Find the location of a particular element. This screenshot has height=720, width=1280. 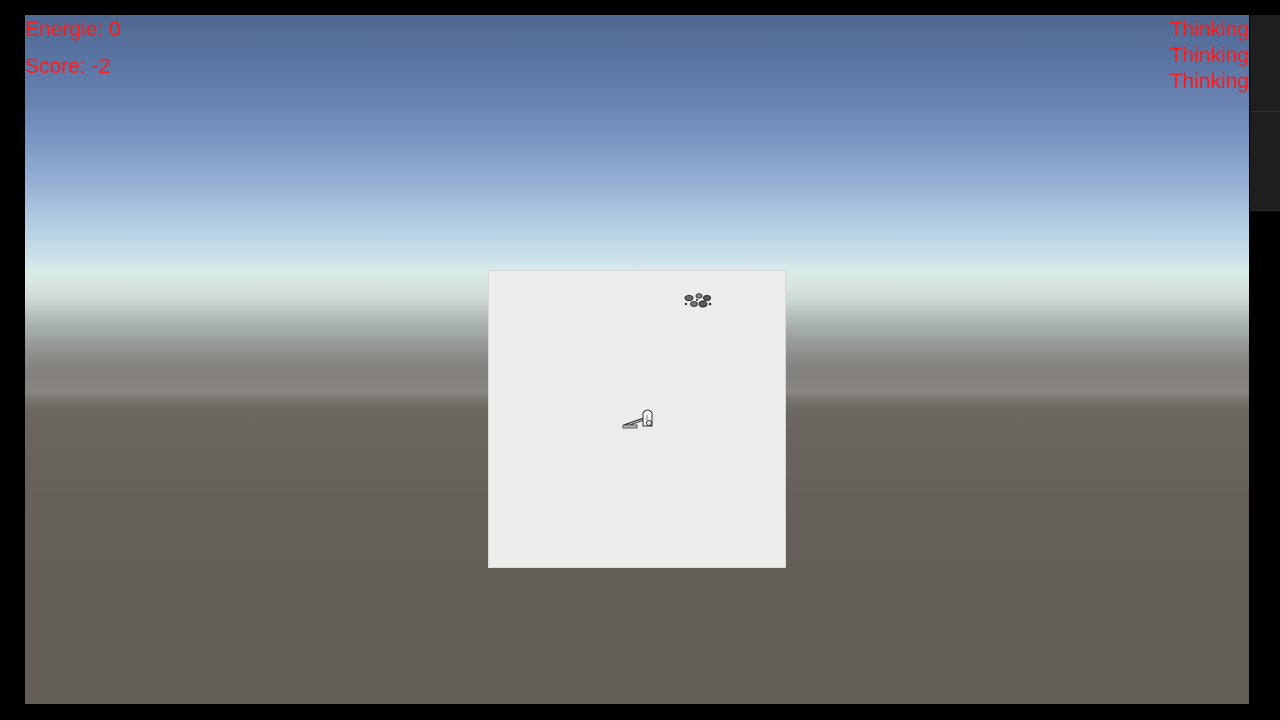

floor-board is located at coordinates (637, 419).